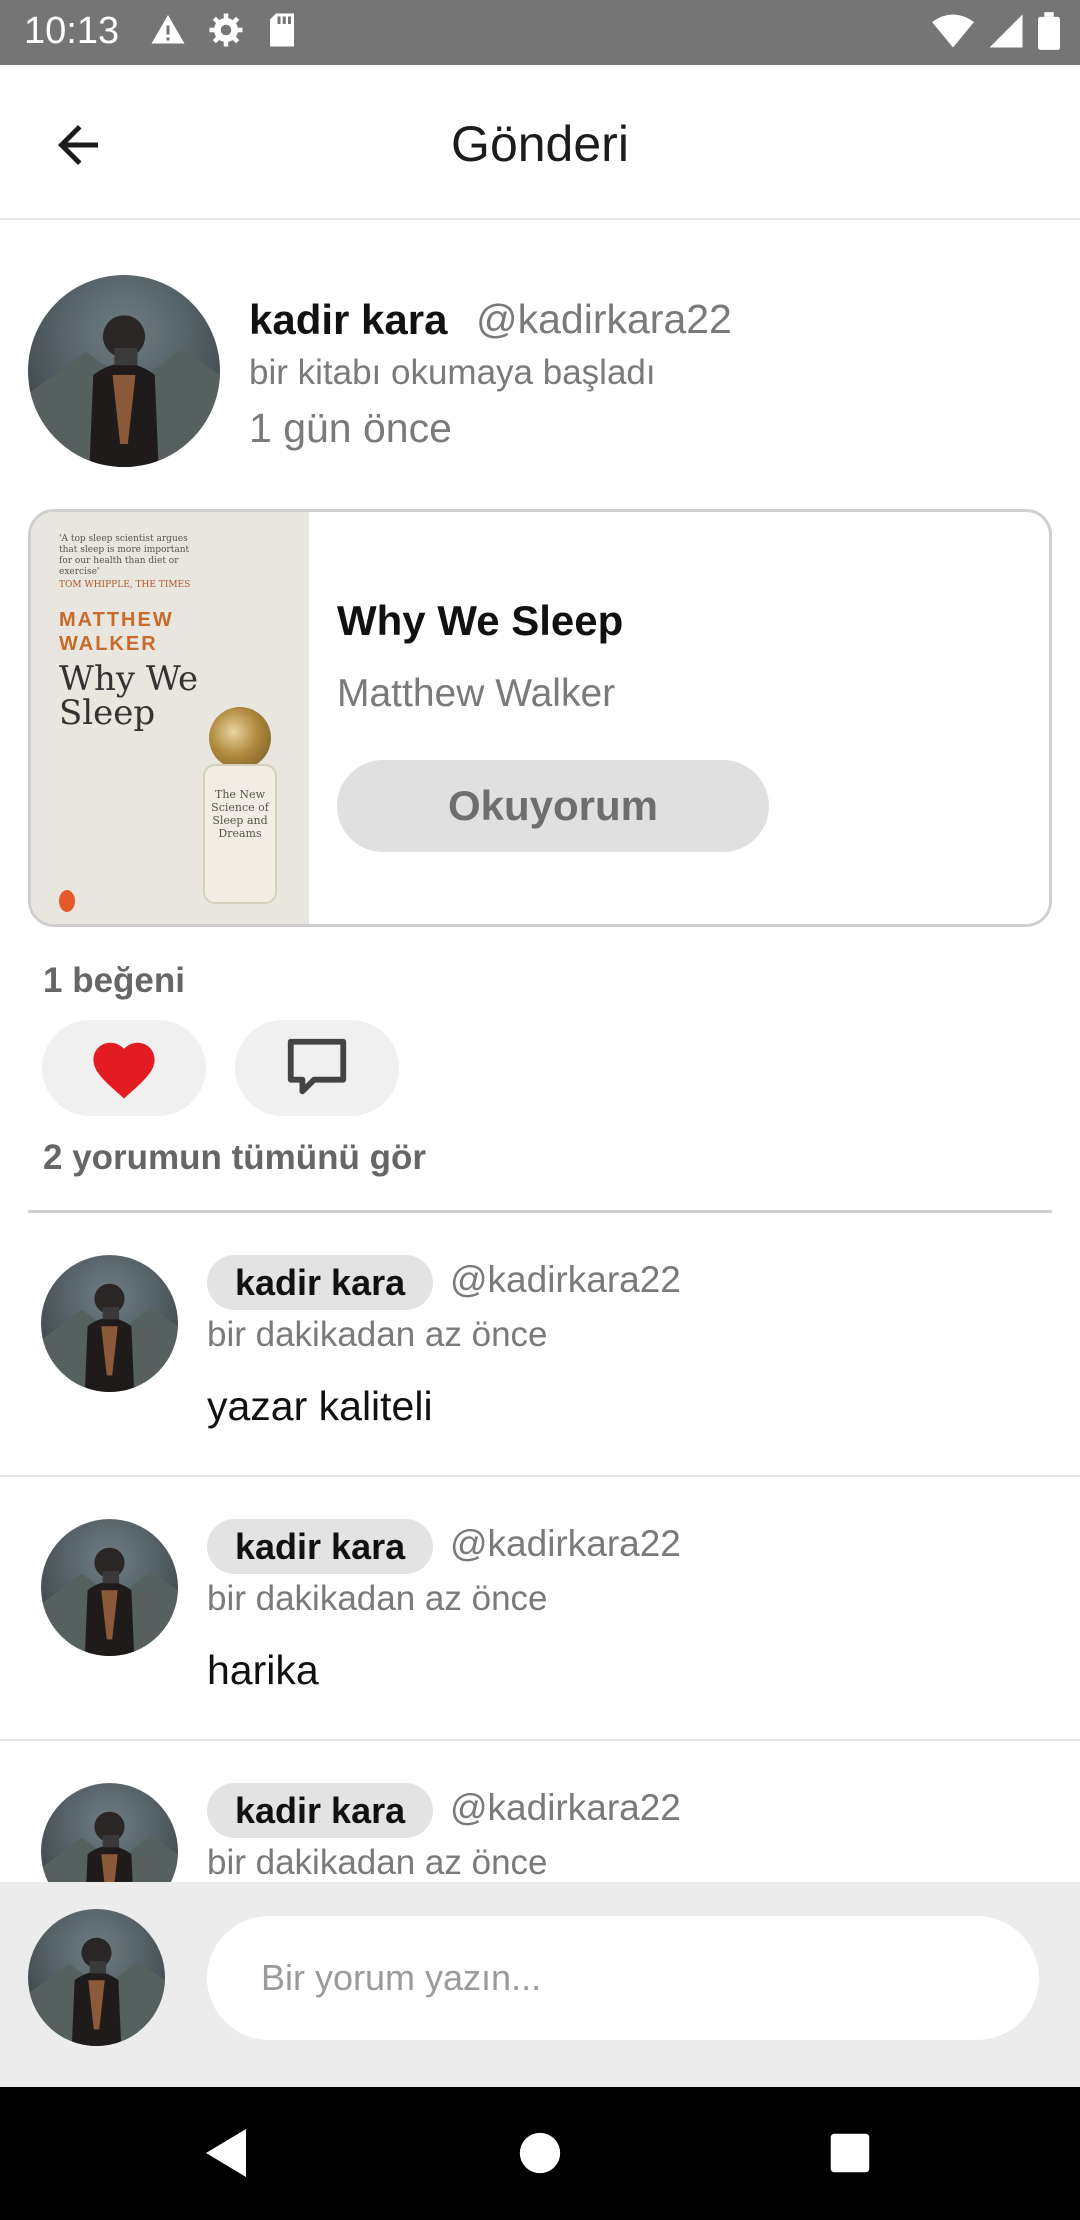 The width and height of the screenshot is (1080, 2220). I want to click on warning-icon, so click(168, 29).